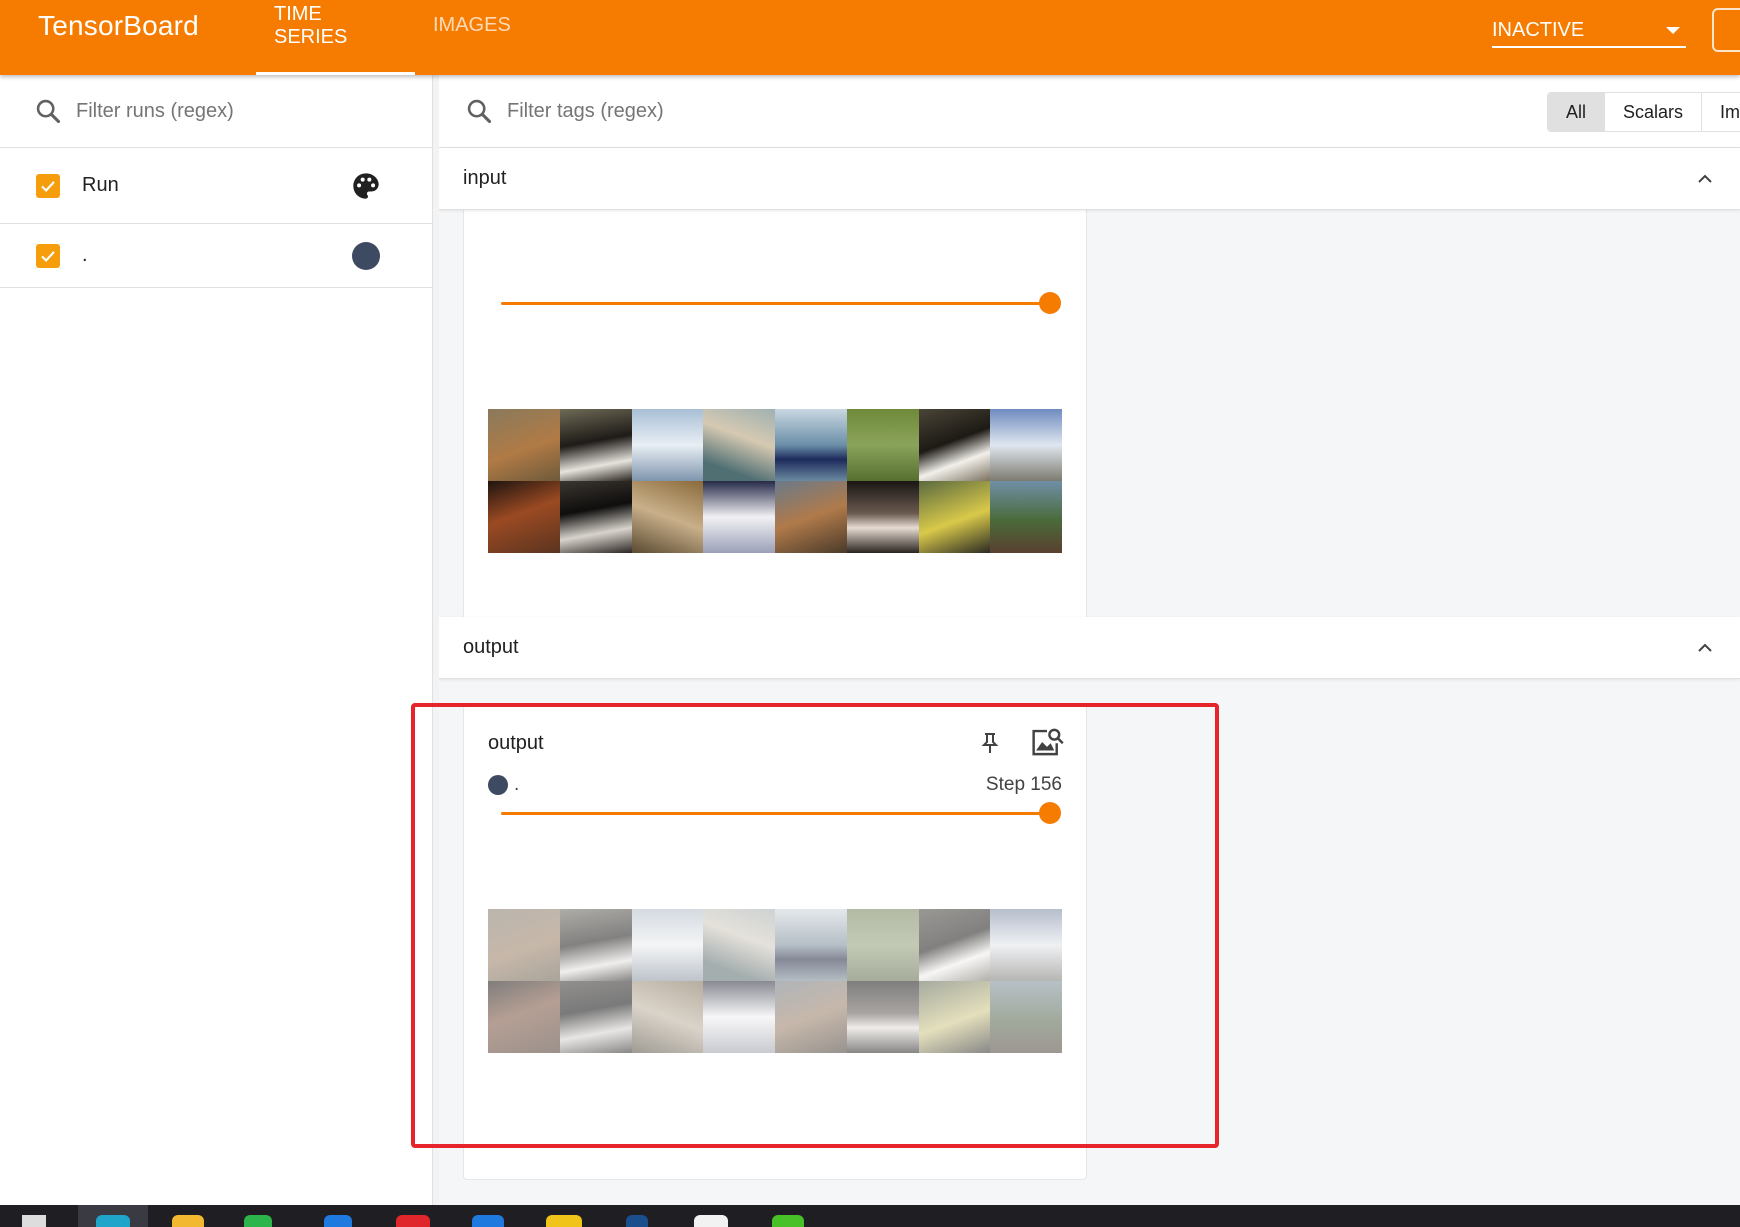 This screenshot has width=1740, height=1227. Describe the element at coordinates (100, 185) in the screenshot. I see `run-label: Run` at that location.